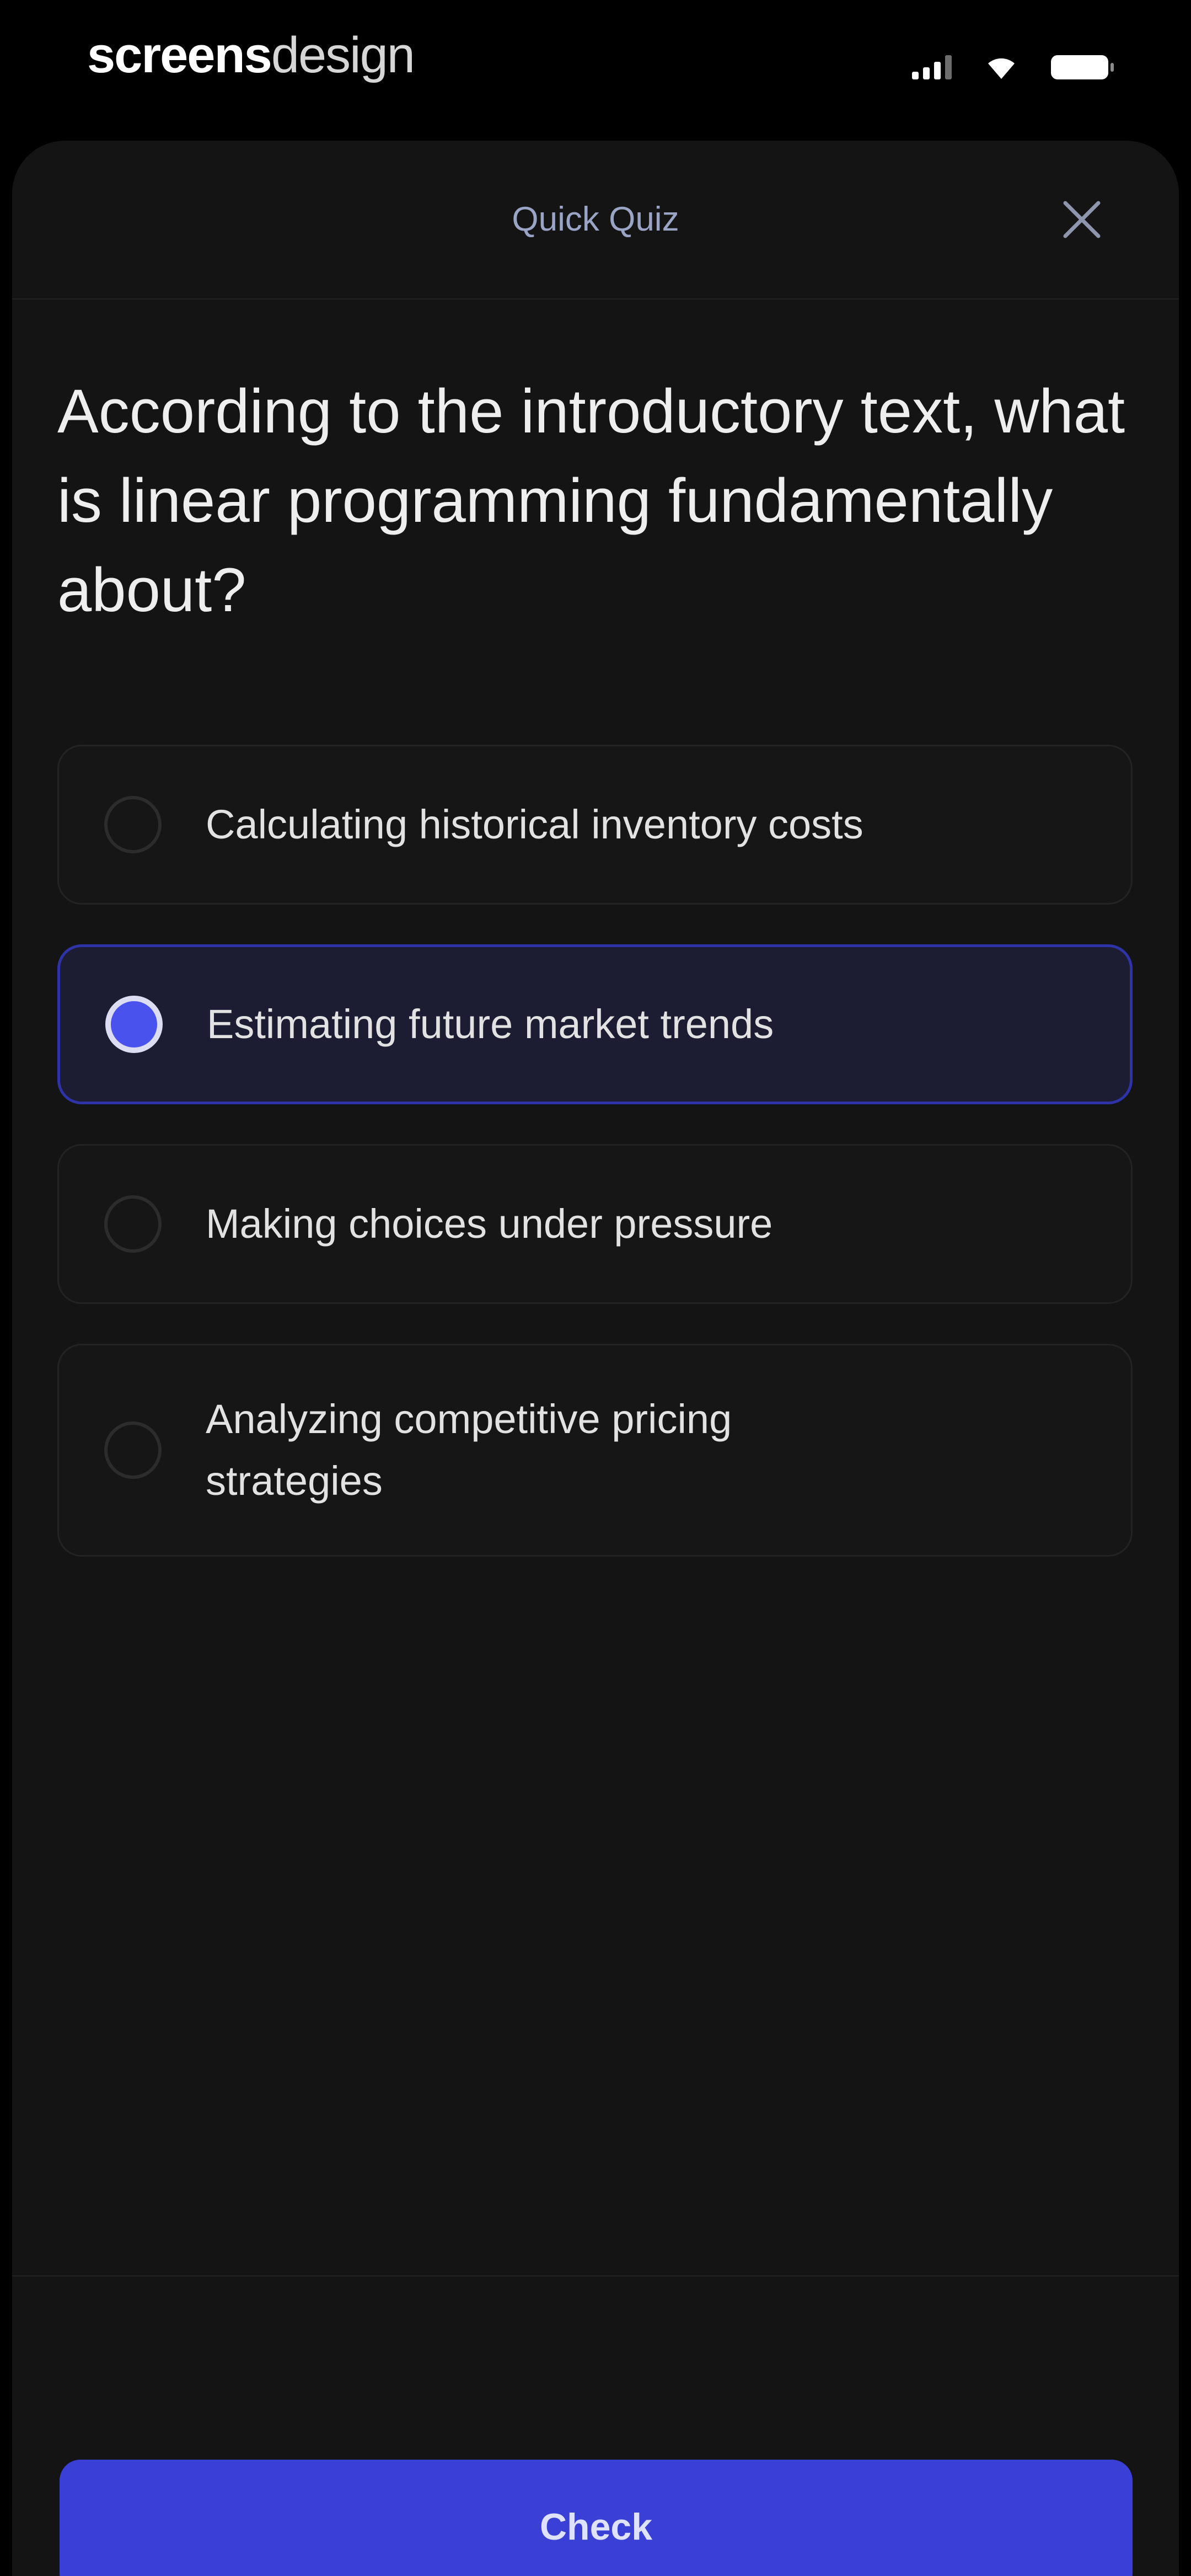 The height and width of the screenshot is (2576, 1191). I want to click on check-button: Check, so click(596, 2518).